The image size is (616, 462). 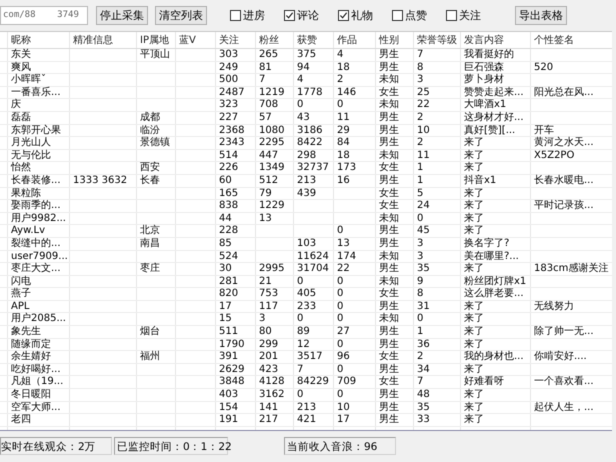 I want to click on table-cell-text: 500, so click(x=229, y=80).